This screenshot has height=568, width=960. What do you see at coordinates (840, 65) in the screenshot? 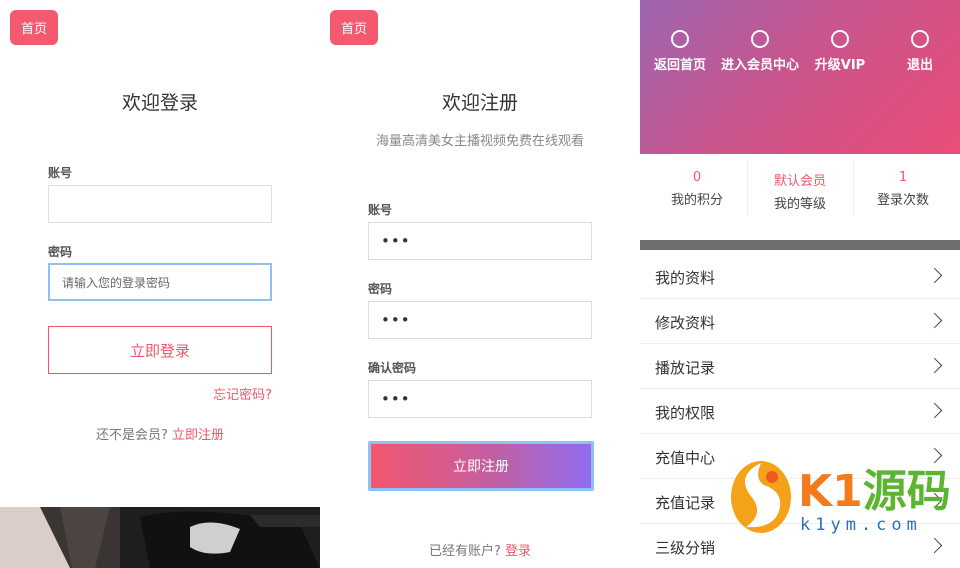
I see `nav-upgrade-vip-label: 升级VIP` at bounding box center [840, 65].